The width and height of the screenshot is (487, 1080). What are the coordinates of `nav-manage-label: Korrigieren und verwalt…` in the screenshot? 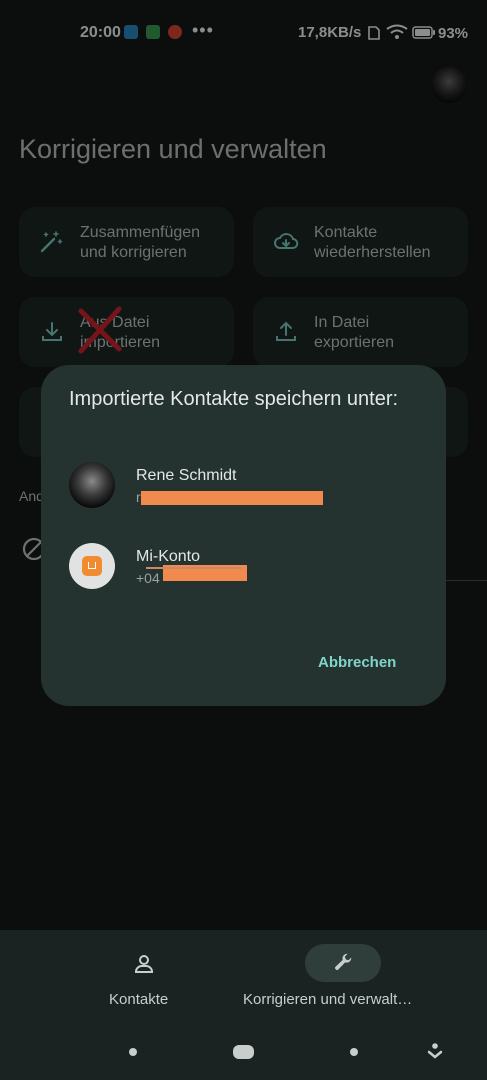 It's located at (327, 999).